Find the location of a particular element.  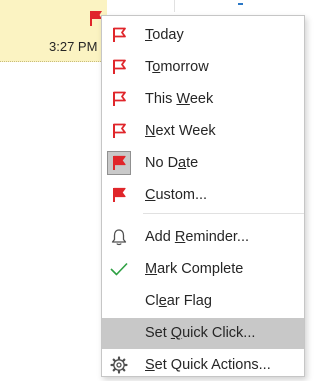

menu-item-next-week: Next Week is located at coordinates (203, 131).